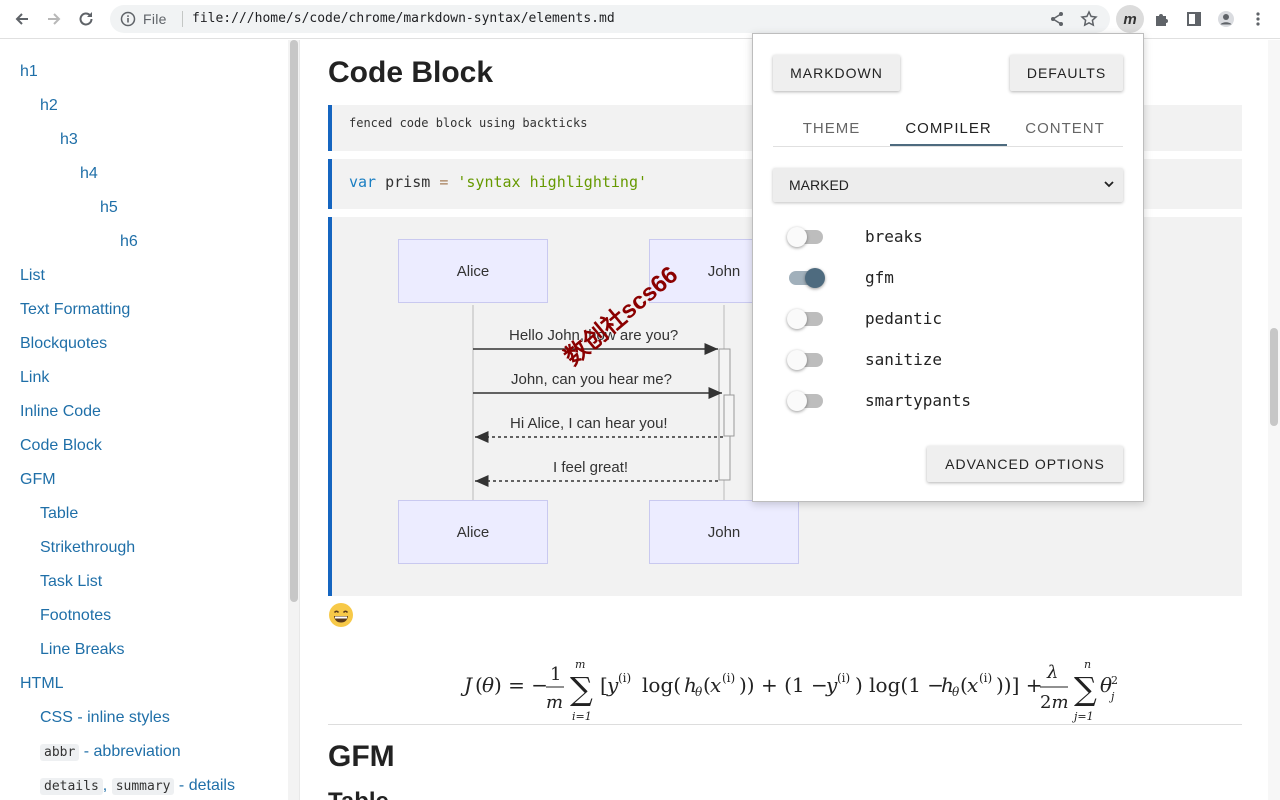 Image resolution: width=1280 pixels, height=800 pixels. Describe the element at coordinates (109, 208) in the screenshot. I see `toc-item-h5: h5` at that location.